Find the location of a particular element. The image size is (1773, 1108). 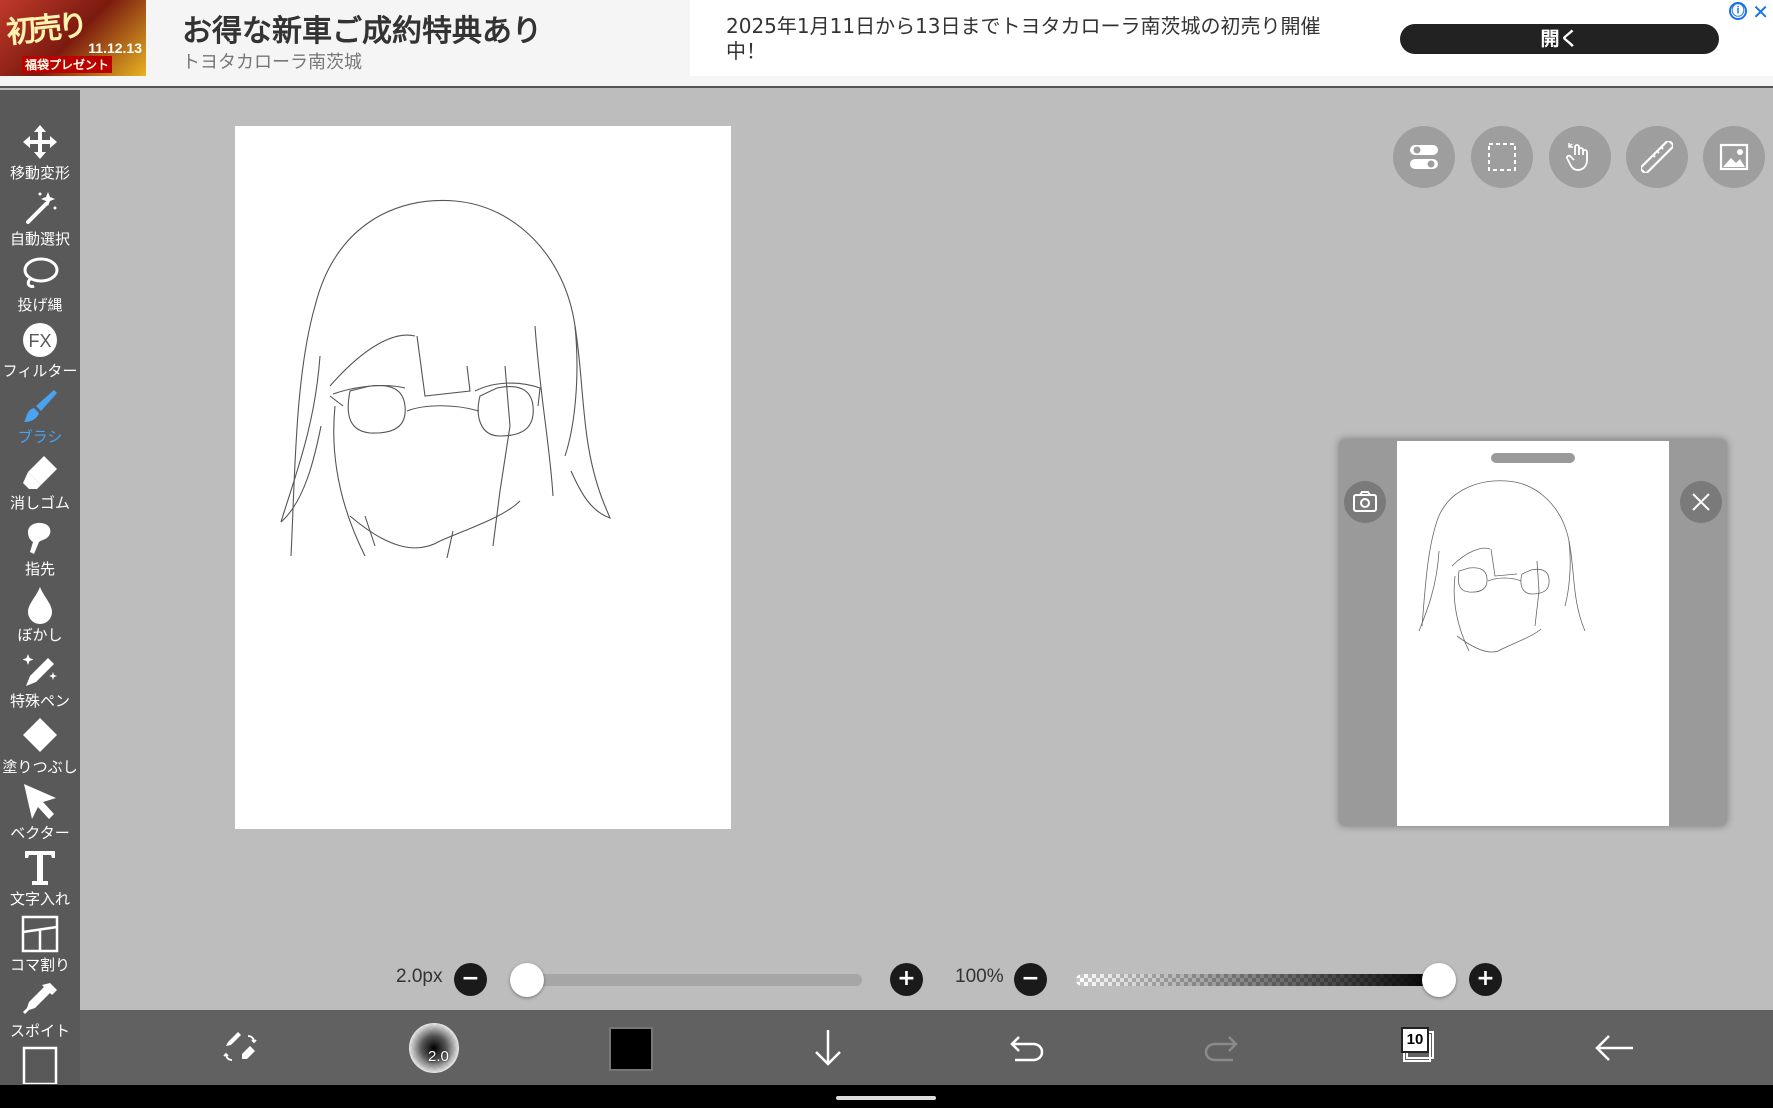

ad-thumb-headline: 初売り is located at coordinates (45, 29).